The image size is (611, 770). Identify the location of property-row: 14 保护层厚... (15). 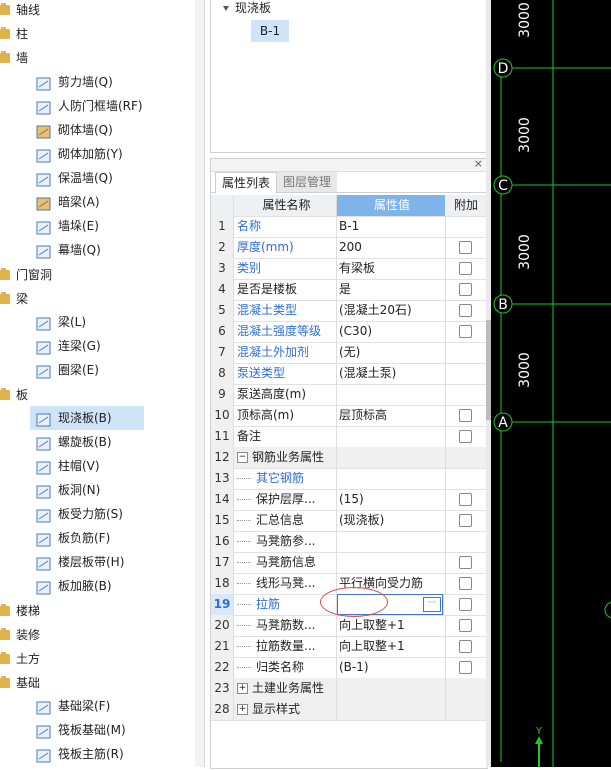
(349, 500).